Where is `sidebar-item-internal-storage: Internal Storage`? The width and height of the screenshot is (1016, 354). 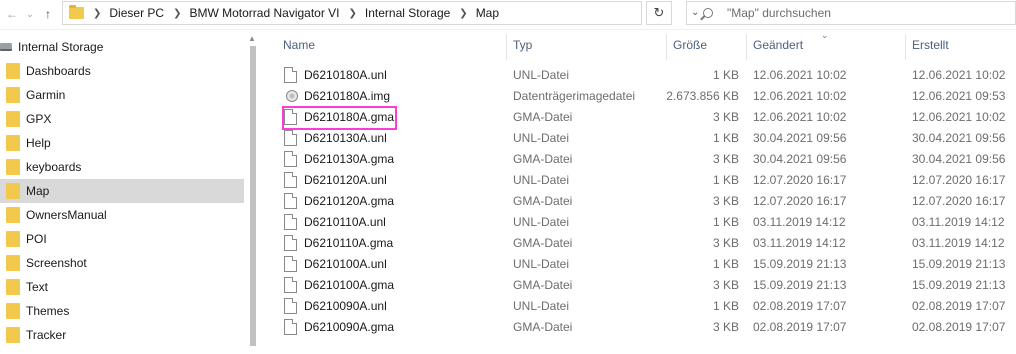
sidebar-item-internal-storage: Internal Storage is located at coordinates (51, 47).